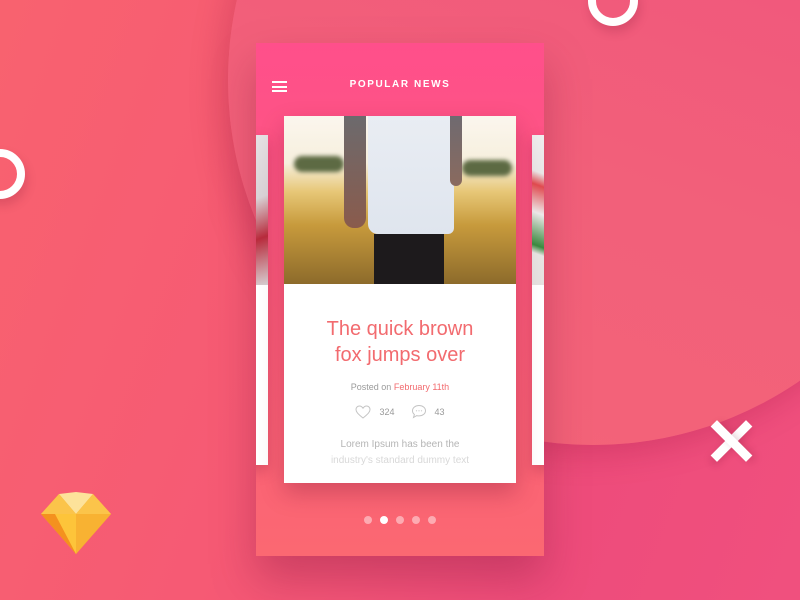 The image size is (800, 600). I want to click on posted-date: February 11th, so click(421, 387).